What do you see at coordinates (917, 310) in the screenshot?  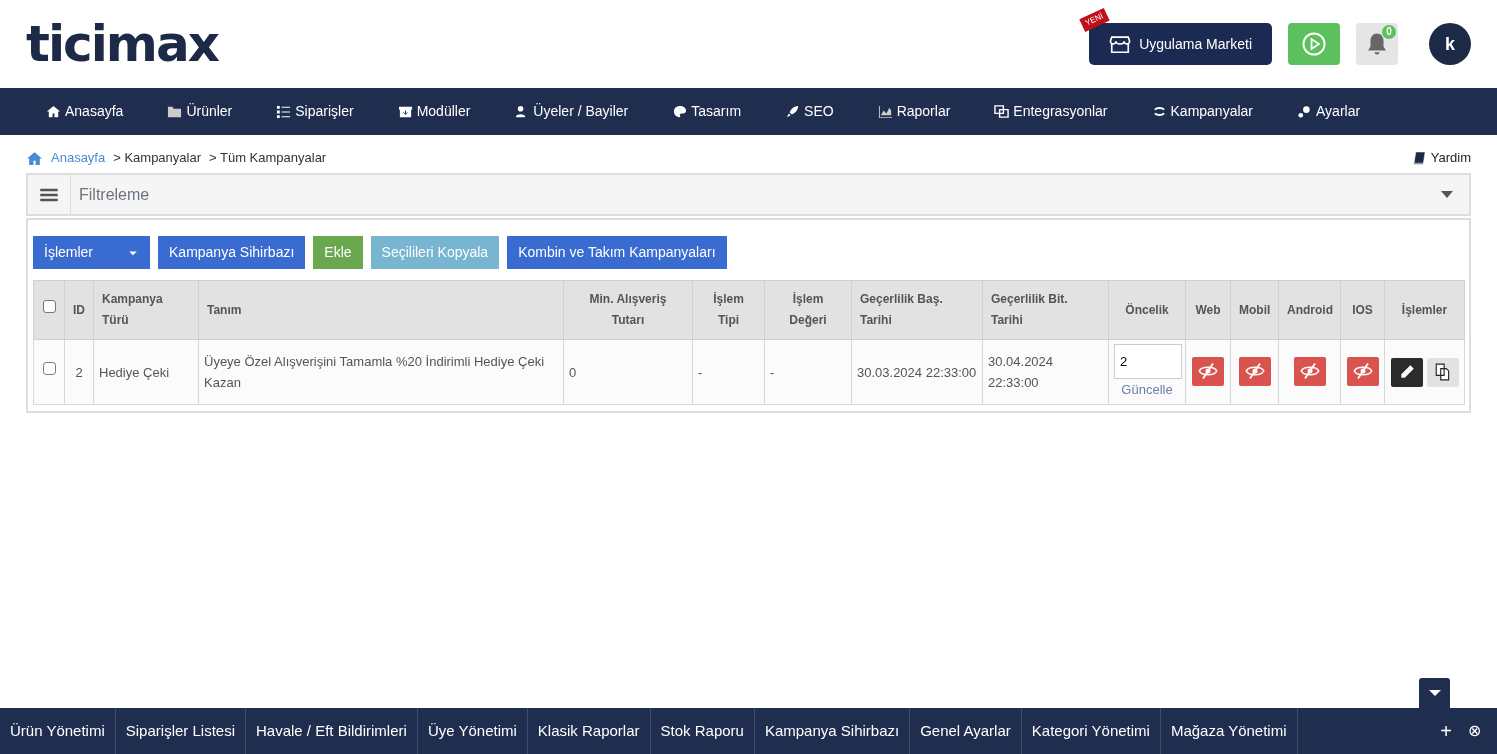 I see `column-header: Geçerlilik Baş. Tarihi` at bounding box center [917, 310].